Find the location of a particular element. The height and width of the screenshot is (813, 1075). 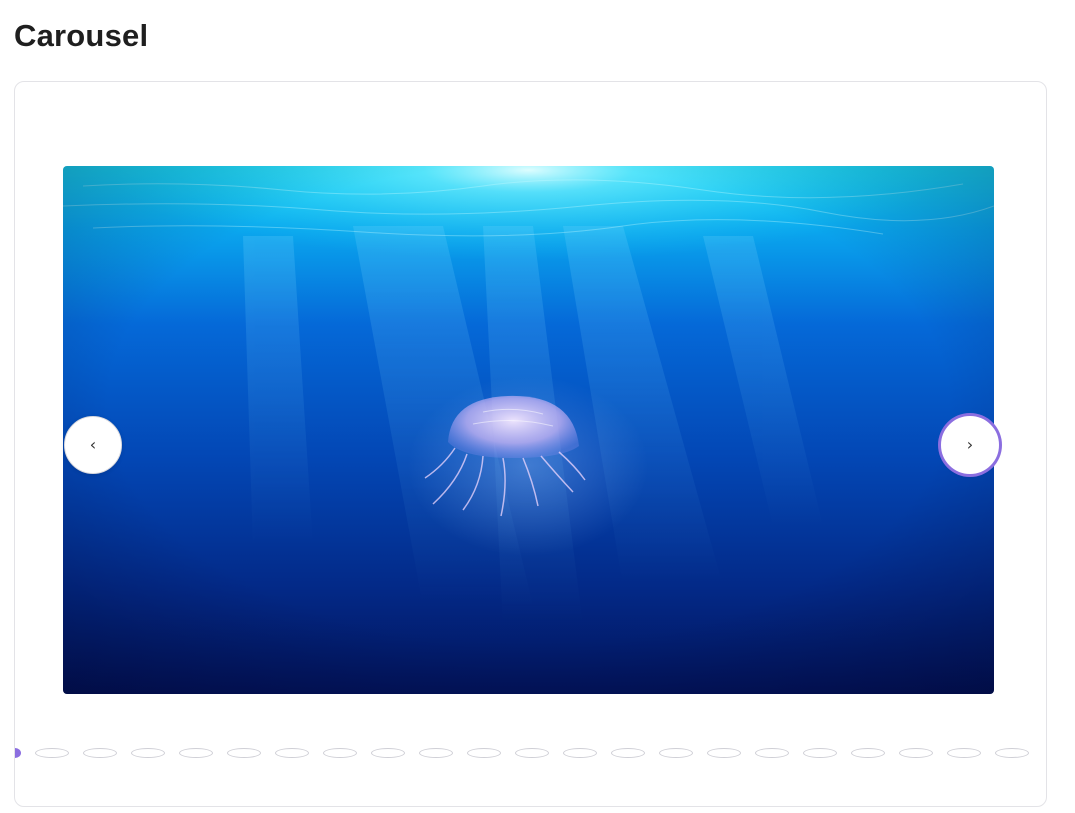

page-title: Carousel is located at coordinates (81, 35).